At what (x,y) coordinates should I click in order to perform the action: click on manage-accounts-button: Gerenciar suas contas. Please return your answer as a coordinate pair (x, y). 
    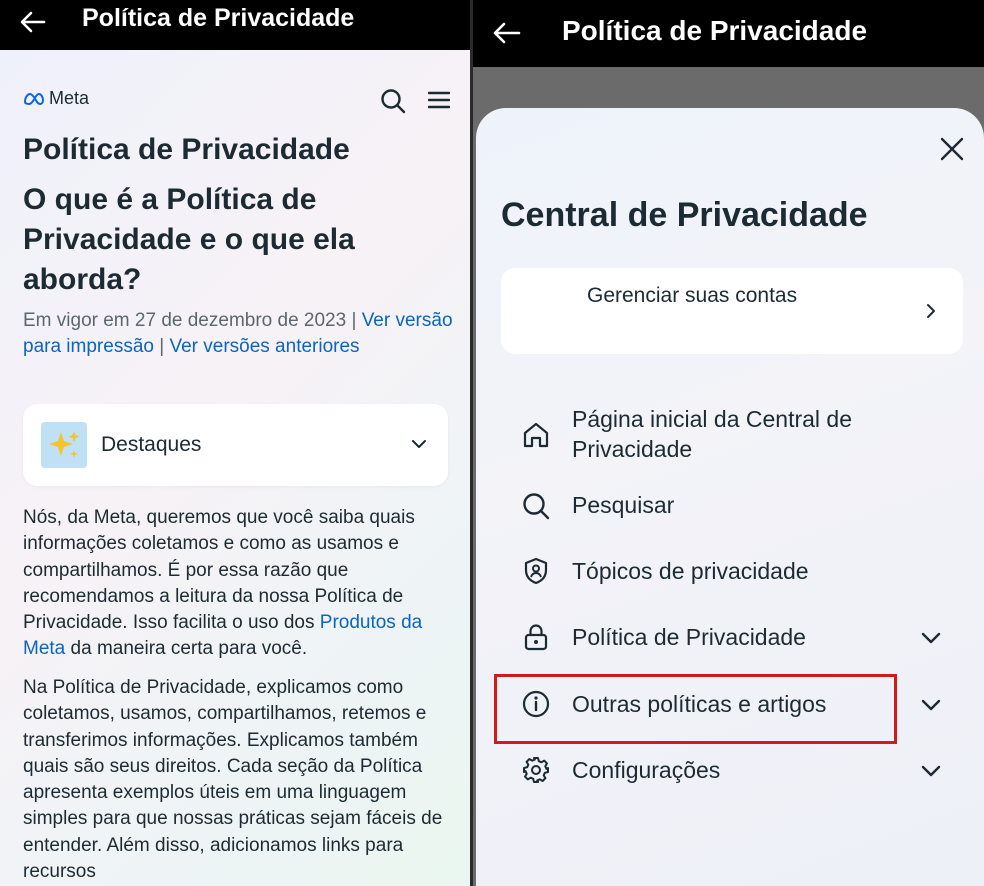
    Looking at the image, I should click on (732, 311).